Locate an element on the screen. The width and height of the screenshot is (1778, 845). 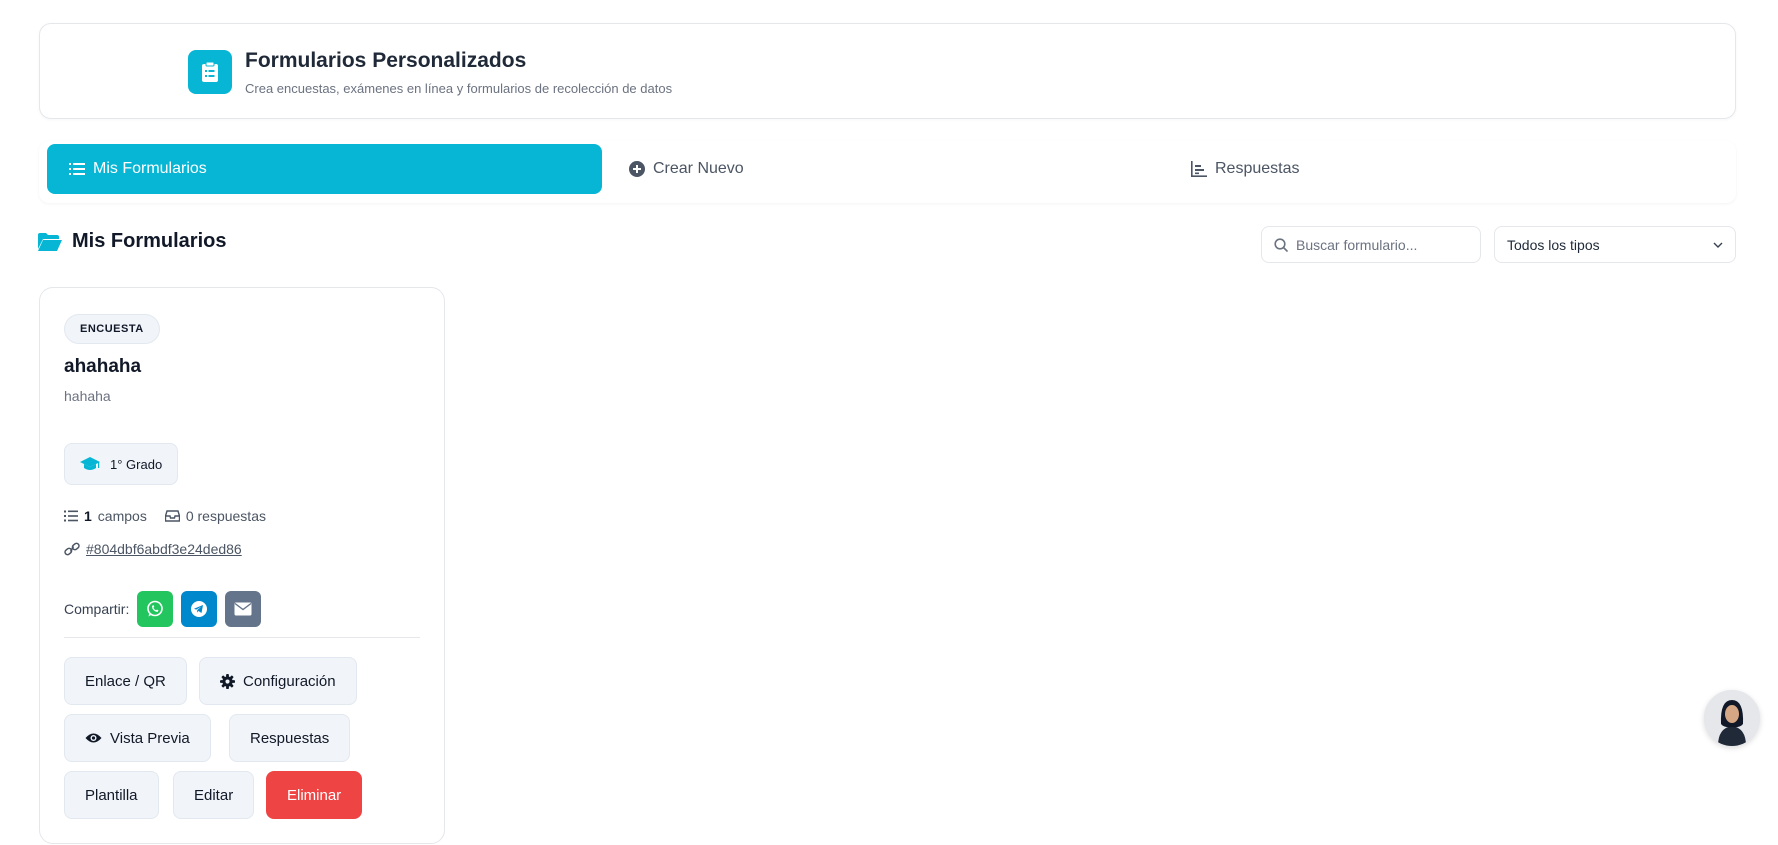
search-box is located at coordinates (1371, 244).